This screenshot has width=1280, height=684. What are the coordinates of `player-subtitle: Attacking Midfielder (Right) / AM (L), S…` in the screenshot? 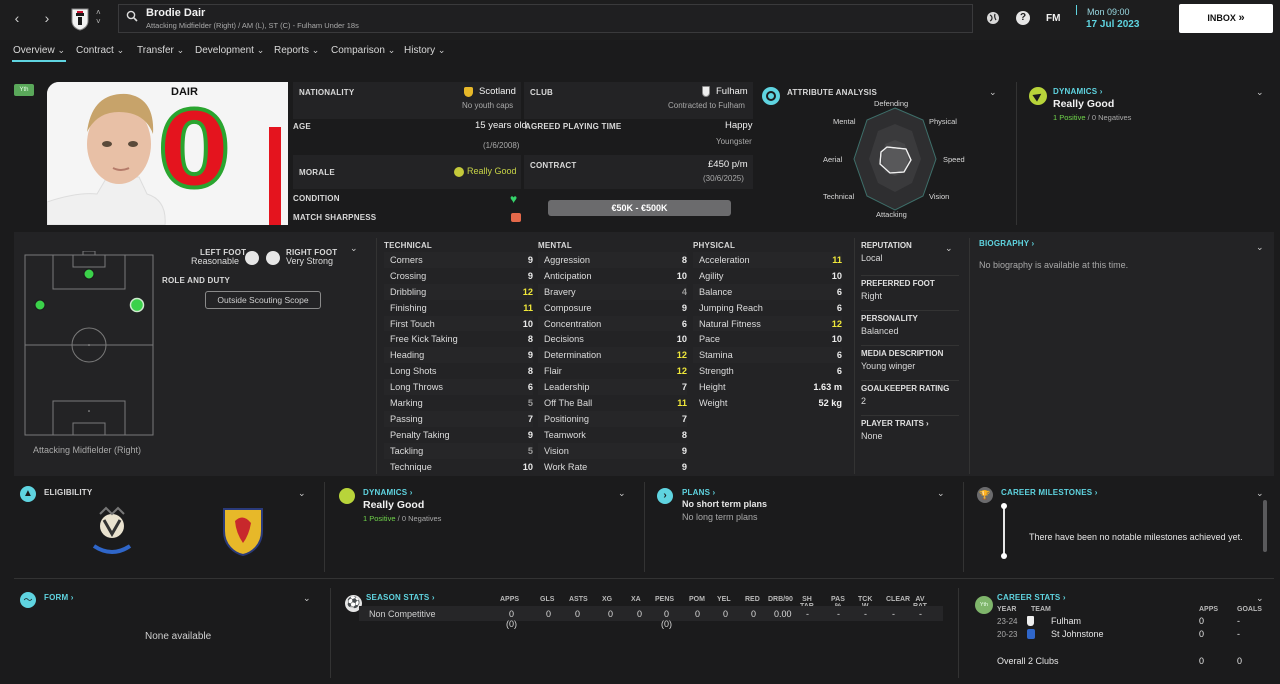 It's located at (252, 25).